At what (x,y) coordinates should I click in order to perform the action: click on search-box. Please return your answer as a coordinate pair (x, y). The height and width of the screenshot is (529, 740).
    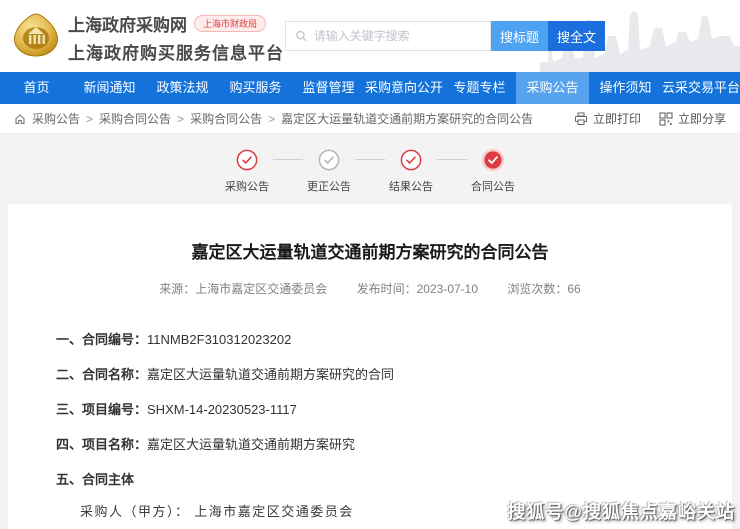
    Looking at the image, I should click on (388, 36).